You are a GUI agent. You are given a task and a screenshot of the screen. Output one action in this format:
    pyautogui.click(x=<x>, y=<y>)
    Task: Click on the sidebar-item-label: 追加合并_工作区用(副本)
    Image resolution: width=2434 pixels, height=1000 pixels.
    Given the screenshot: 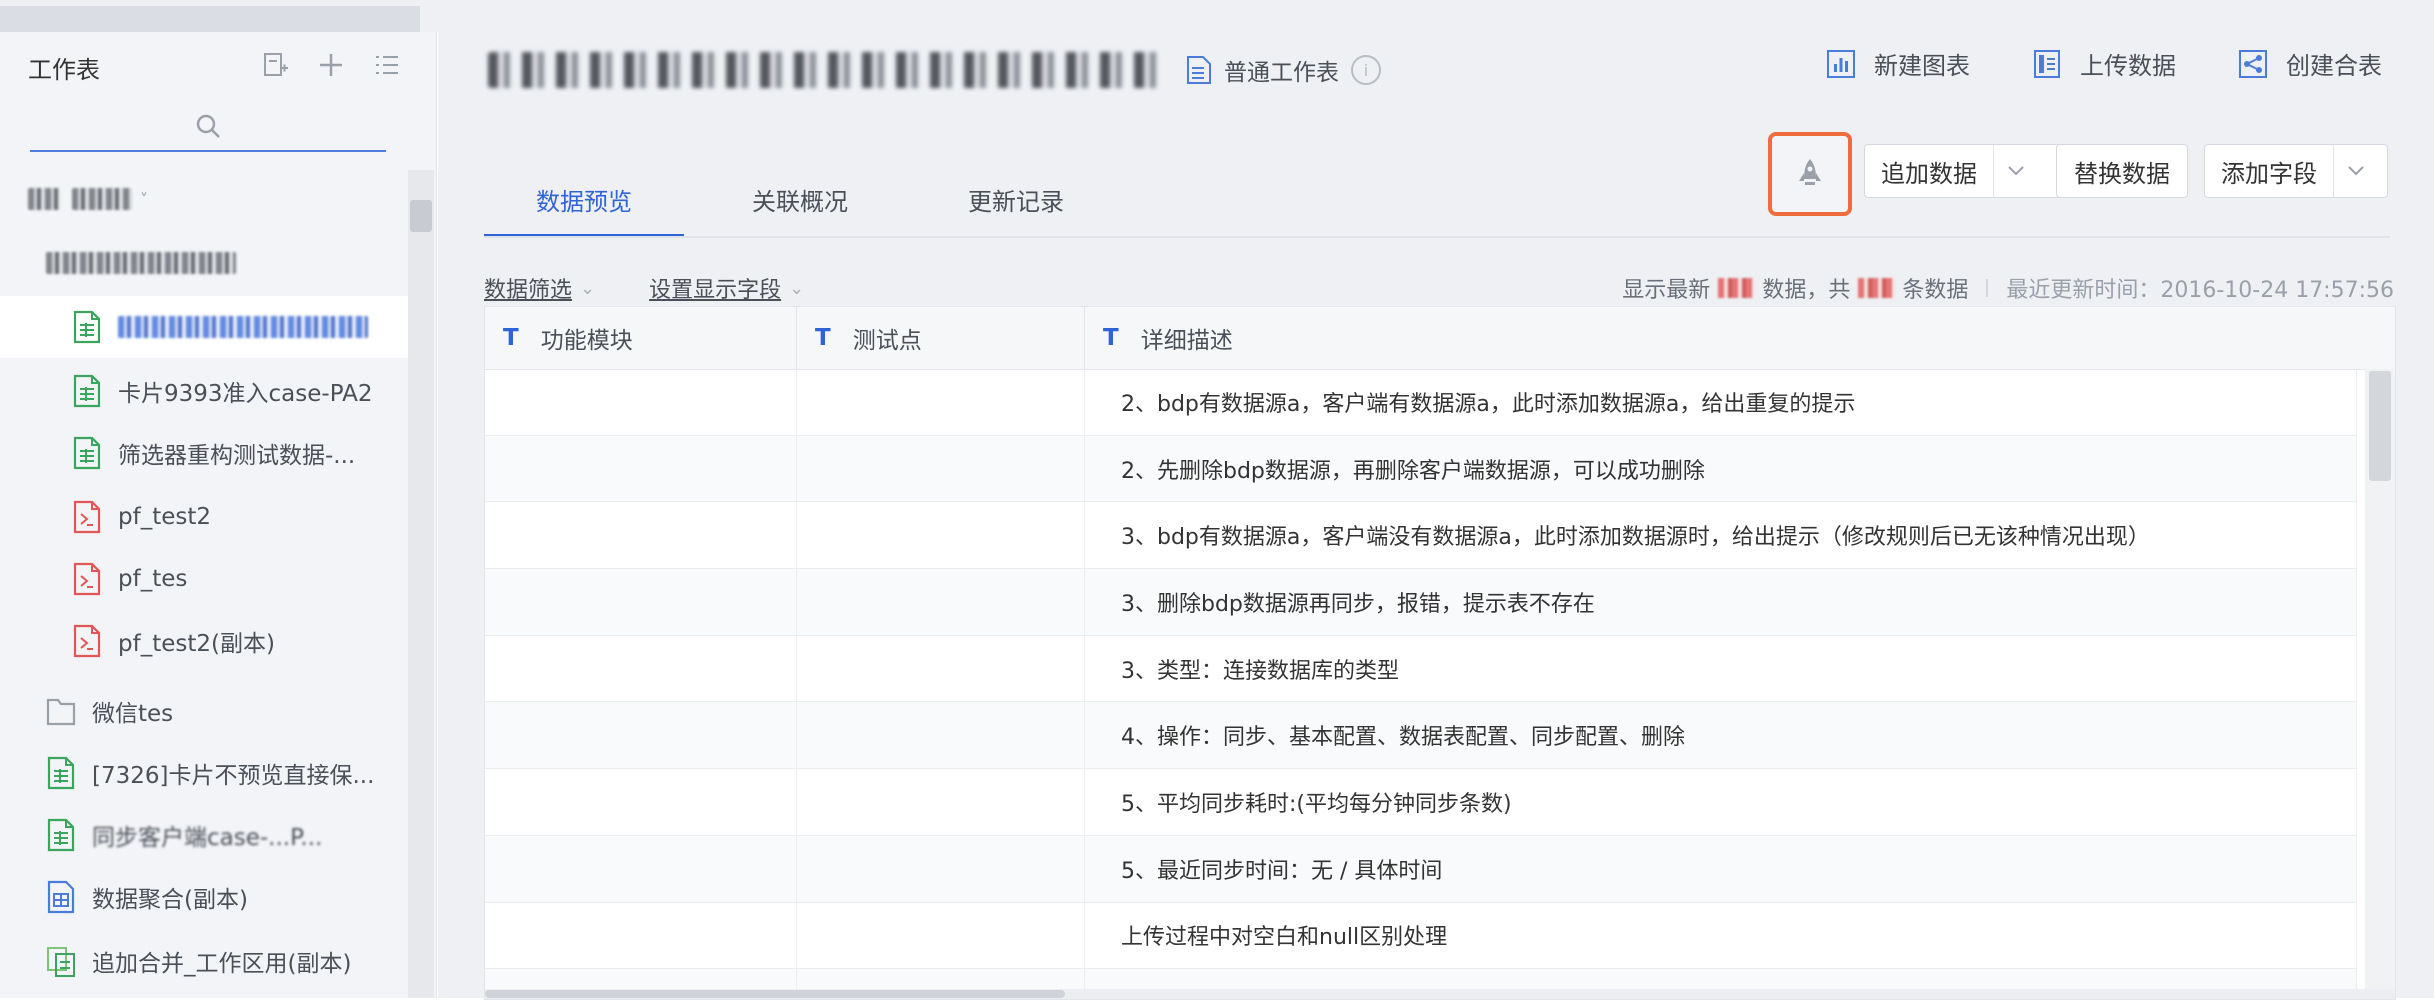 What is the action you would take?
    pyautogui.click(x=222, y=964)
    